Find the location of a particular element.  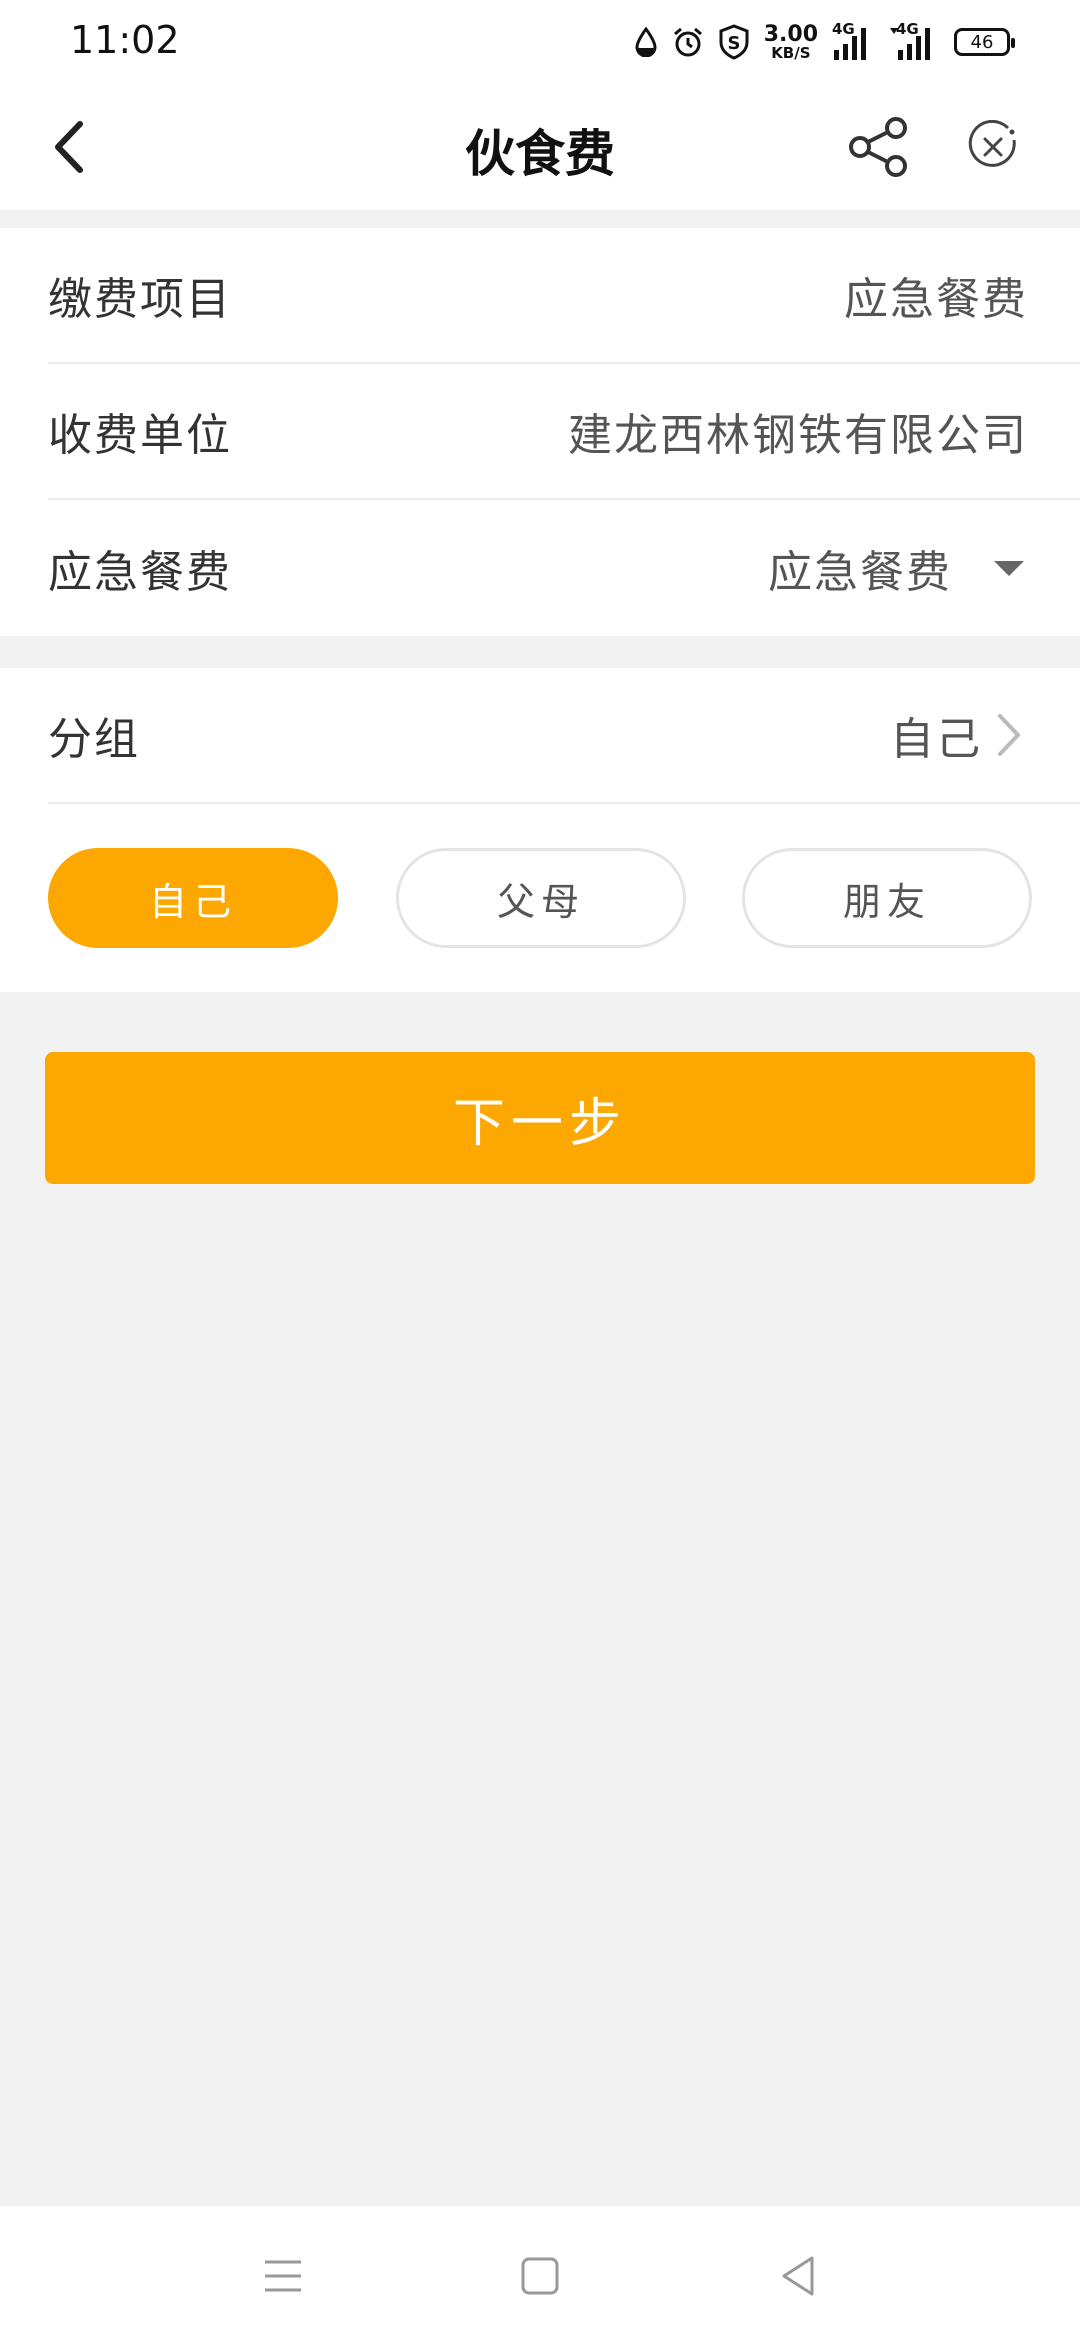

group-row: 分组 自己 is located at coordinates (564, 736).